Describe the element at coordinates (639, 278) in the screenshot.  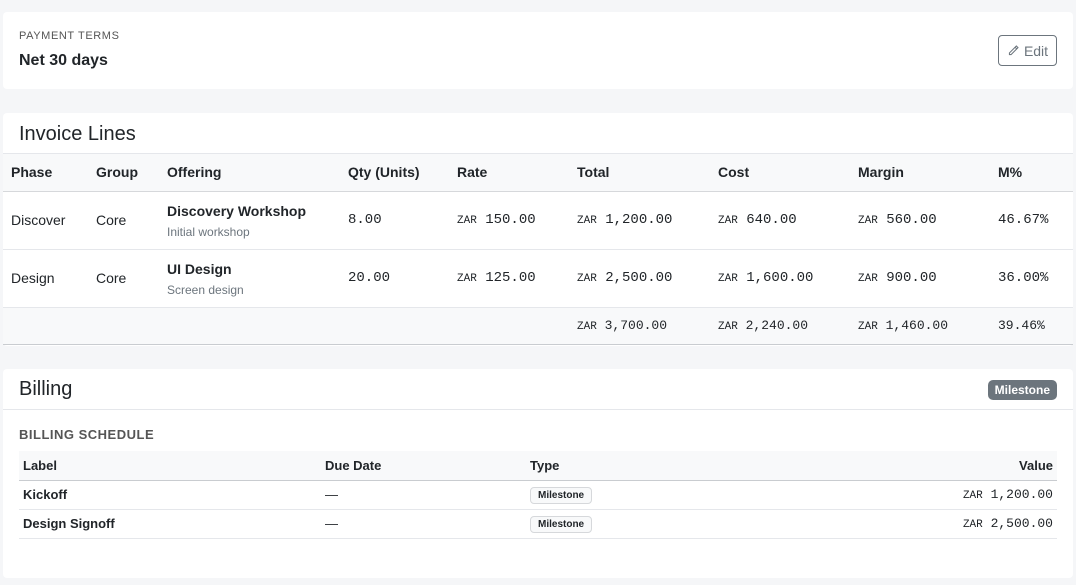
I see `cell-total: ZAR 2,500.00` at that location.